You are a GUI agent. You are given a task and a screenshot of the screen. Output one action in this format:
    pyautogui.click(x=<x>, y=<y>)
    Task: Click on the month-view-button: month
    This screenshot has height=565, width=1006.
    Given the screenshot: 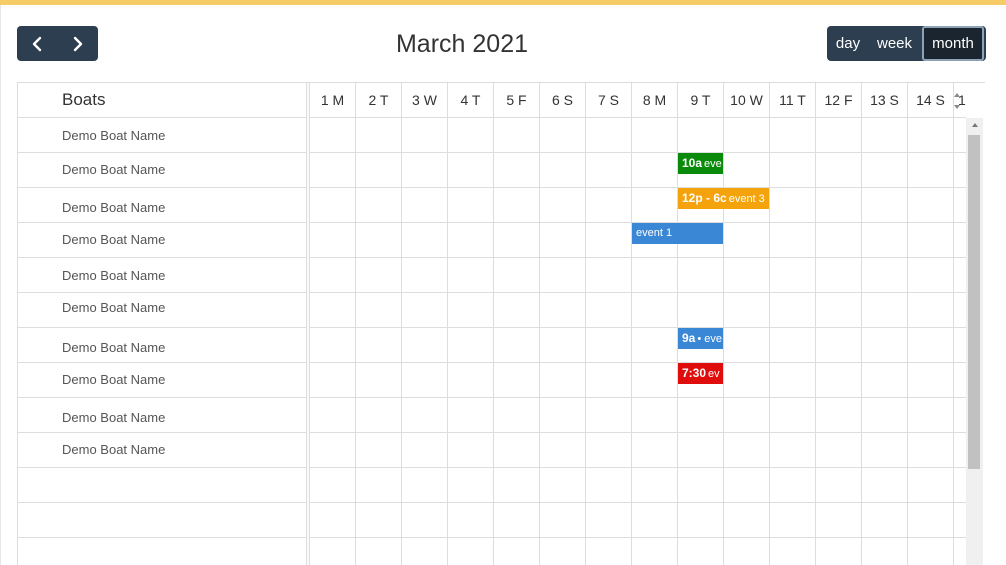 What is the action you would take?
    pyautogui.click(x=953, y=43)
    